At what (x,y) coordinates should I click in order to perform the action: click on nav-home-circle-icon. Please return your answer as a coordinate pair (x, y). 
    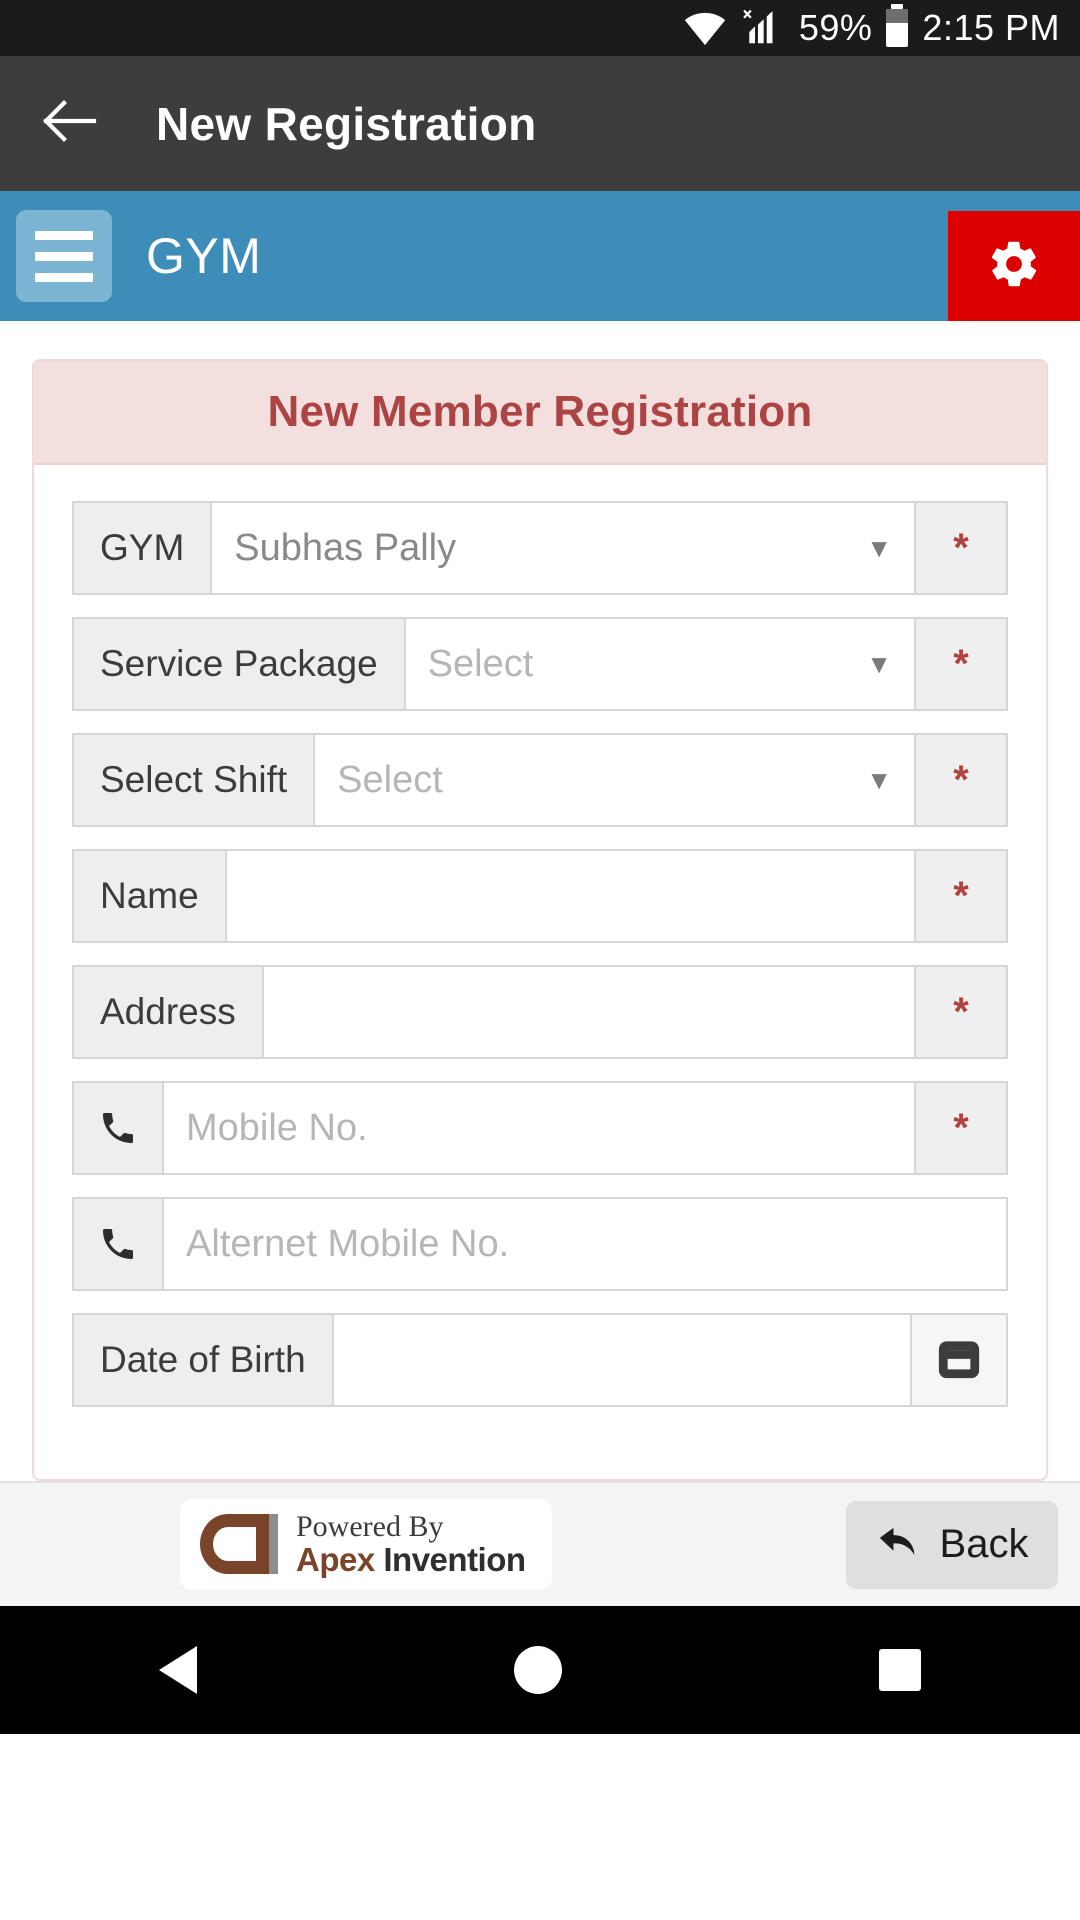
    Looking at the image, I should click on (537, 1670).